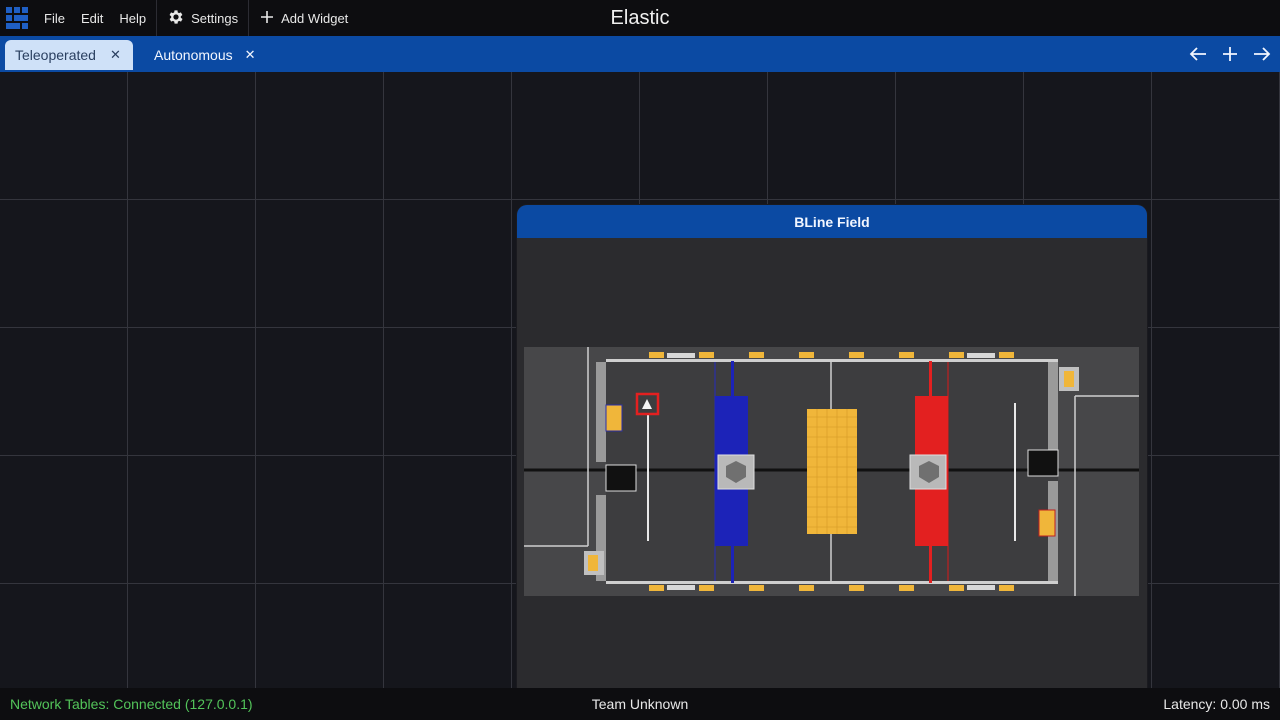 This screenshot has height=720, width=1280. Describe the element at coordinates (614, 418) in the screenshot. I see `blue-fuel-station` at that location.